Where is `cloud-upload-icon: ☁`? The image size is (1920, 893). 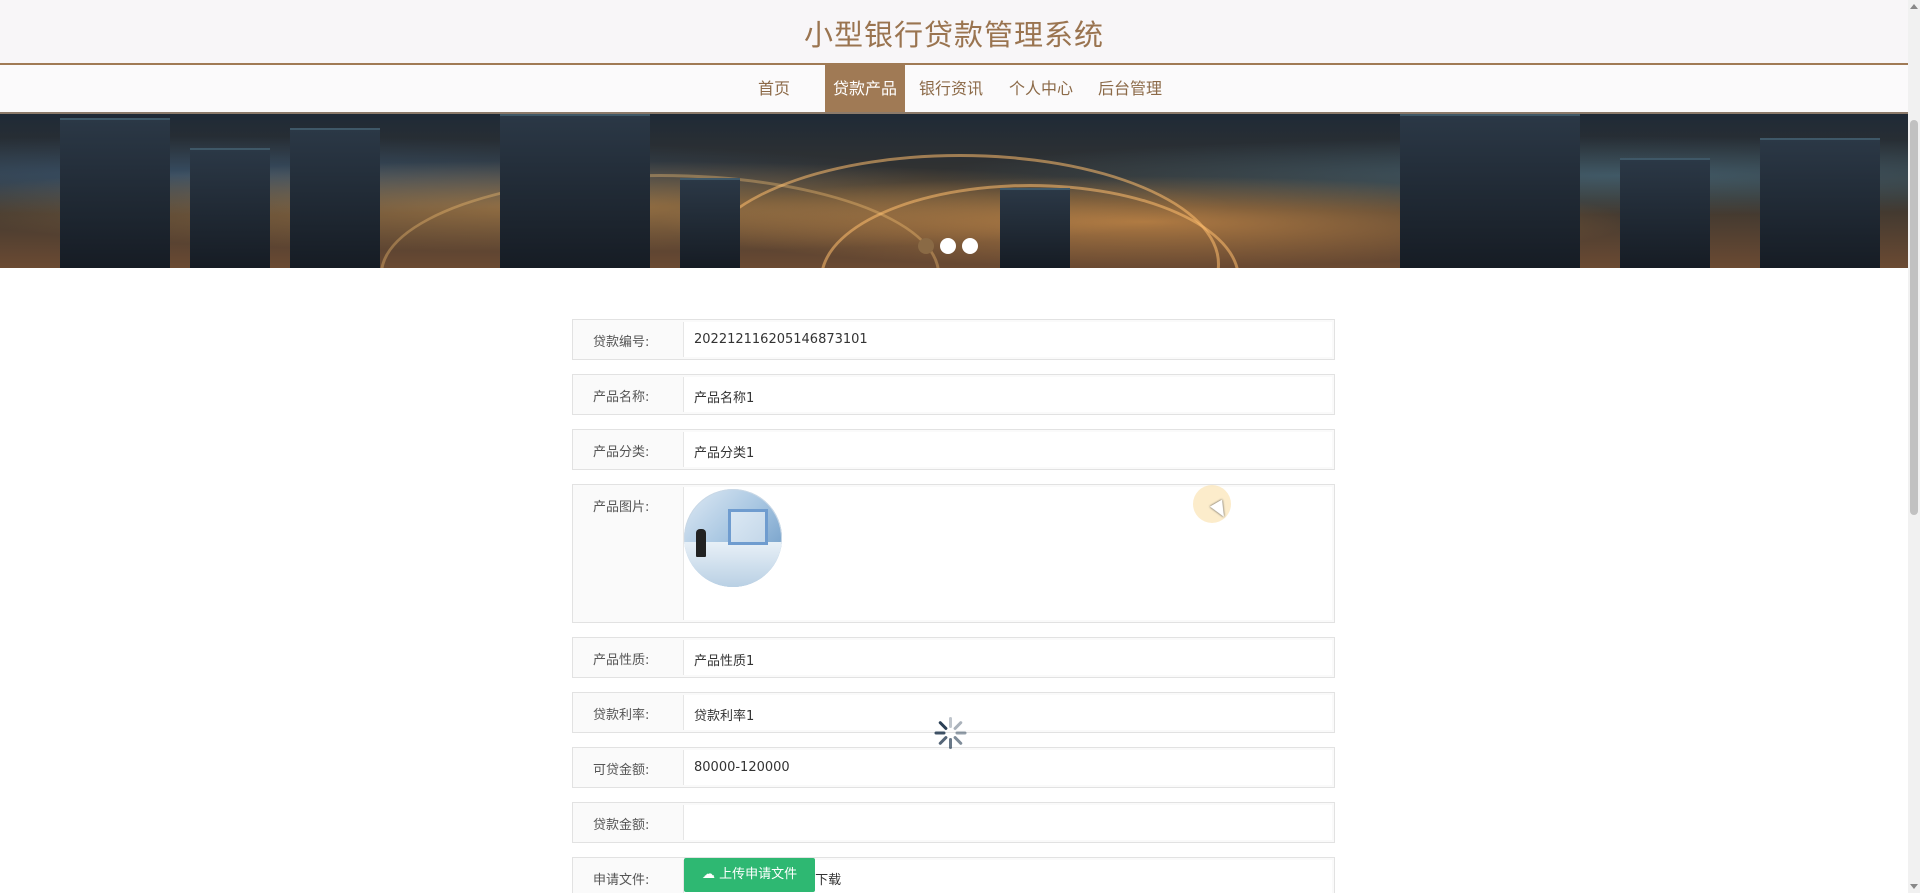
cloud-upload-icon: ☁ is located at coordinates (708, 874).